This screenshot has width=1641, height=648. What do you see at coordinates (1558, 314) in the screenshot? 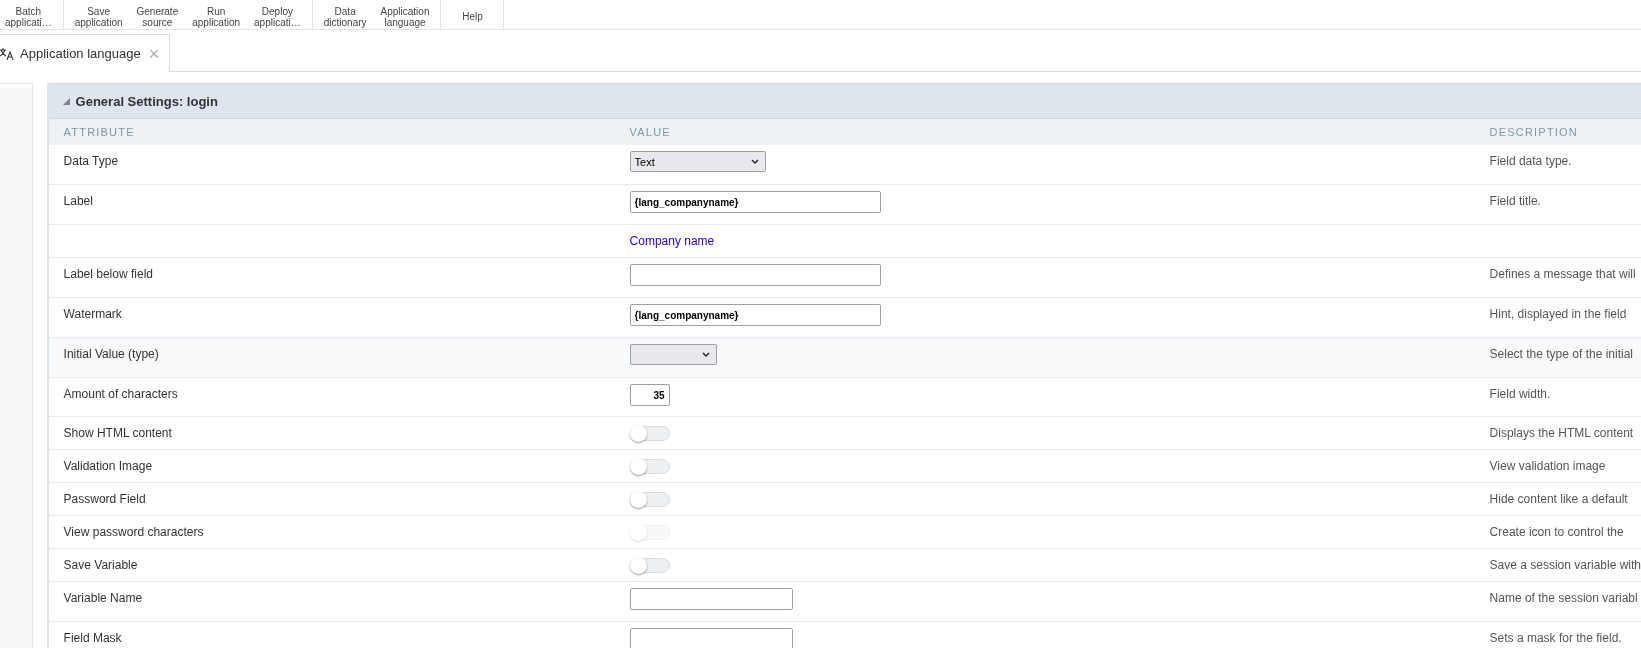
I see `description-text: Hint, displayed in the field` at bounding box center [1558, 314].